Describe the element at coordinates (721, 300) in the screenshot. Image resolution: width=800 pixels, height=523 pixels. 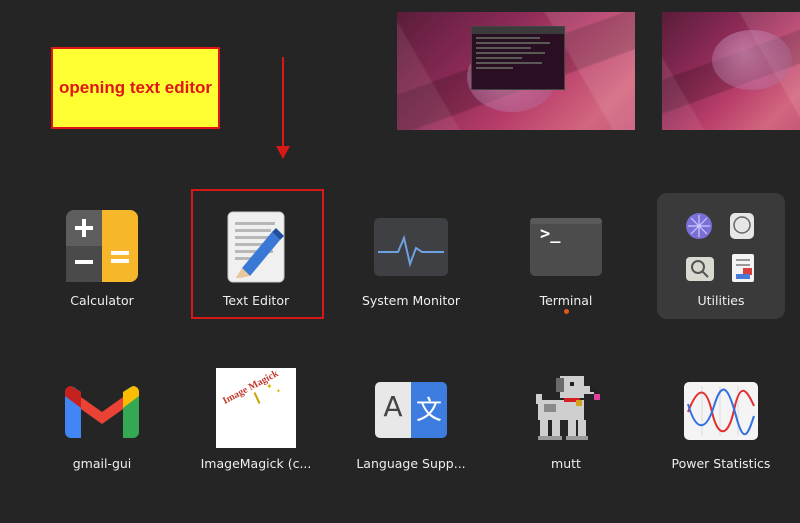
I see `app-label: Utilities` at that location.